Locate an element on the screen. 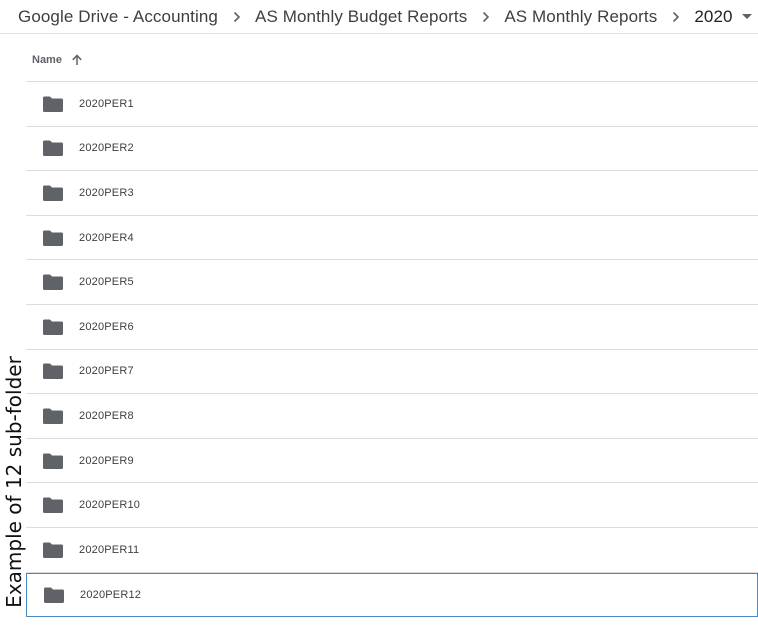 Image resolution: width=758 pixels, height=625 pixels. file-name: 2020PER1 is located at coordinates (106, 103).